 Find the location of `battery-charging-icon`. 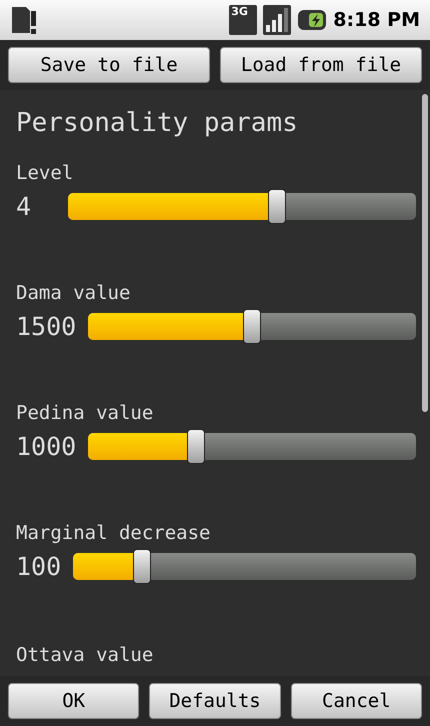

battery-charging-icon is located at coordinates (312, 20).